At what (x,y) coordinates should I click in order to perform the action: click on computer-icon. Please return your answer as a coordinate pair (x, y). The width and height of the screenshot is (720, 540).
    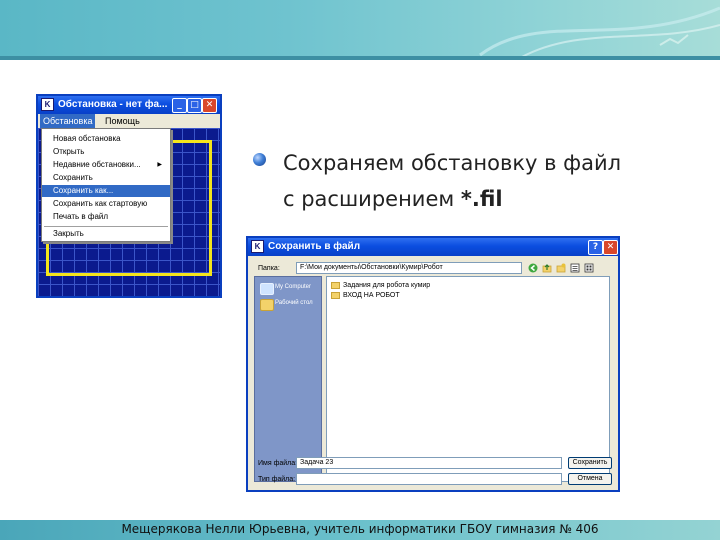
    Looking at the image, I should click on (267, 289).